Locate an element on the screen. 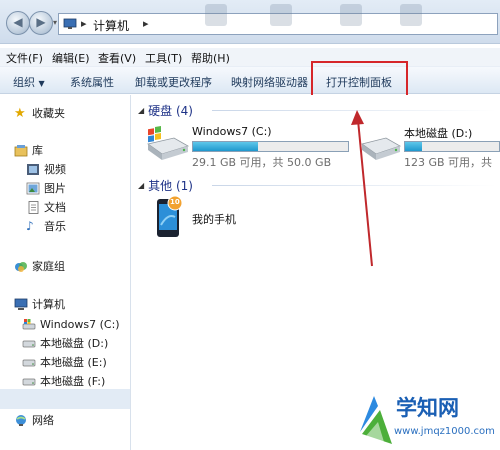 Image resolution: width=500 pixels, height=450 pixels. nav-drive-d-label: 本地磁盘 (D:) is located at coordinates (74, 343).